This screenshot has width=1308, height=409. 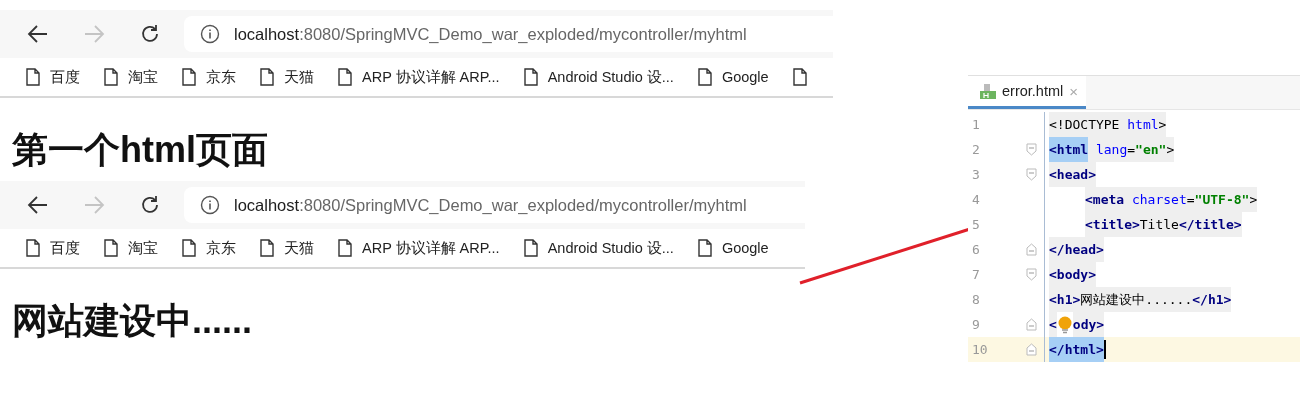 What do you see at coordinates (980, 349) in the screenshot?
I see `line-number: 10` at bounding box center [980, 349].